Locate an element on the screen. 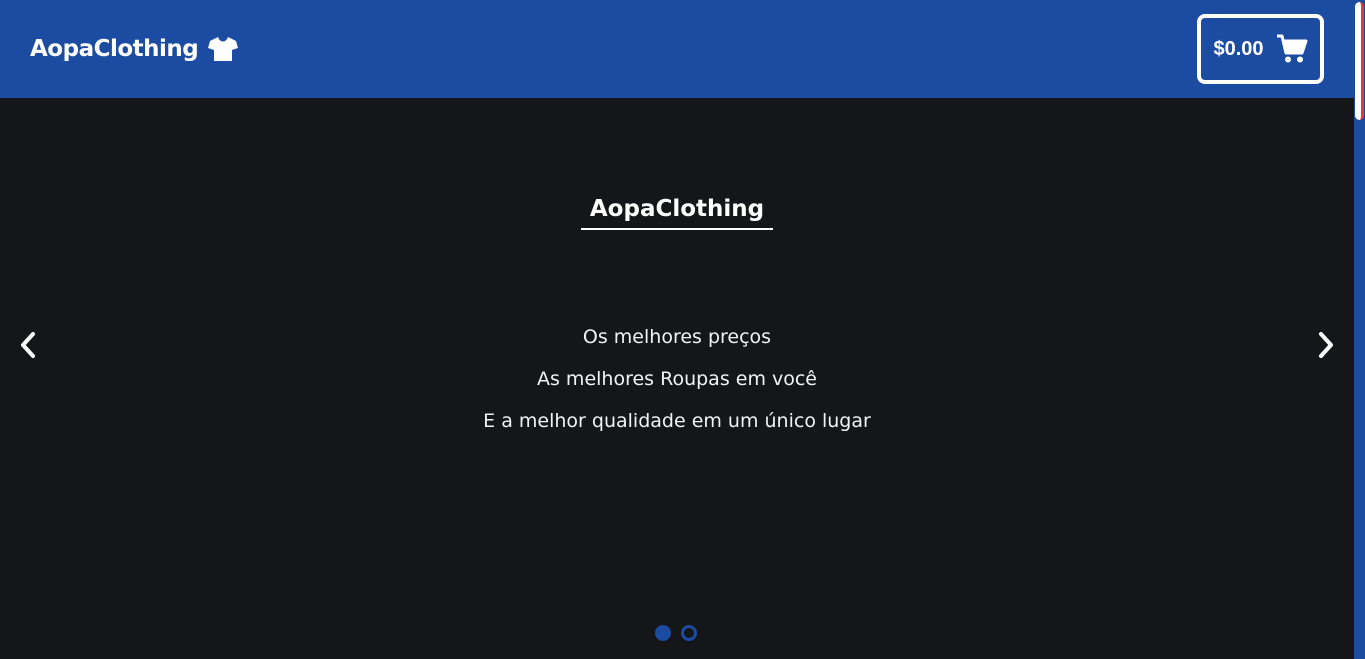 The height and width of the screenshot is (659, 1365). brand-name: AopaClothing is located at coordinates (114, 49).